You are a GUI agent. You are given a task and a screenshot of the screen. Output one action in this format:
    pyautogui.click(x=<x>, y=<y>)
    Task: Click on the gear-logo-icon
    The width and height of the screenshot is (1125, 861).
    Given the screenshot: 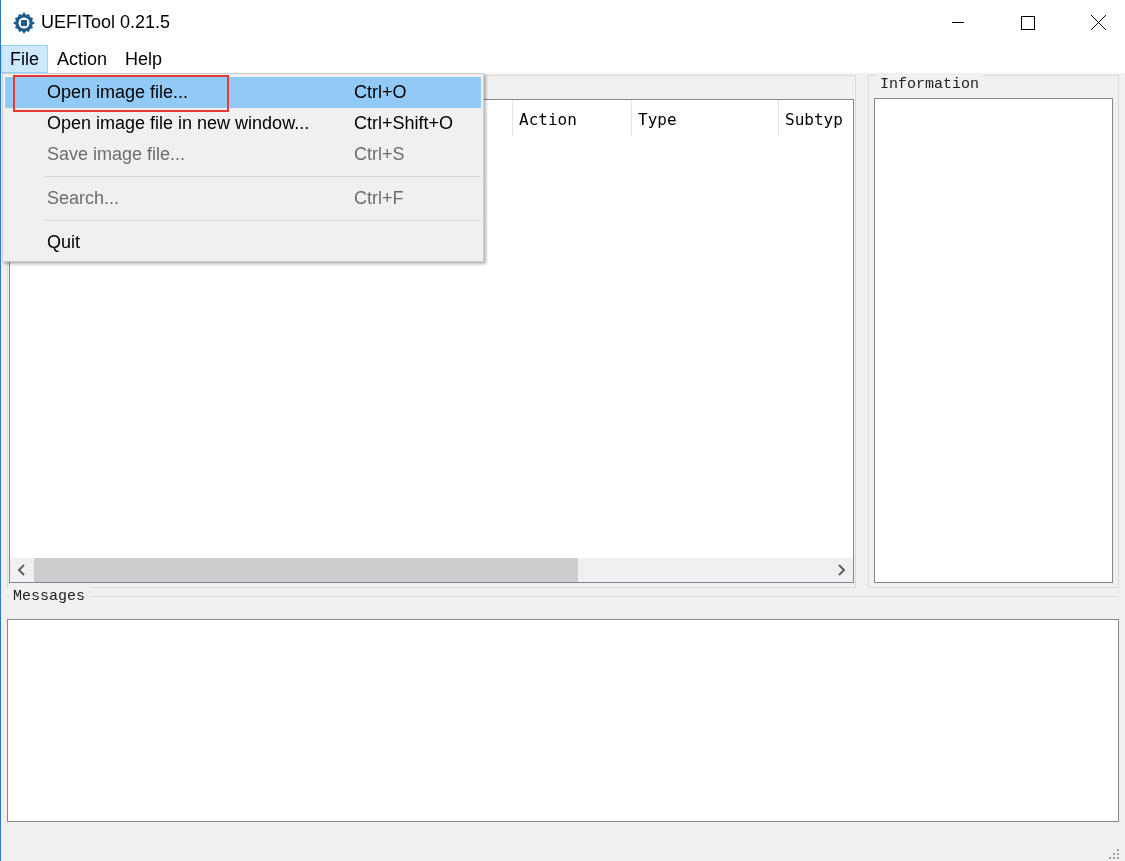 What is the action you would take?
    pyautogui.click(x=24, y=22)
    